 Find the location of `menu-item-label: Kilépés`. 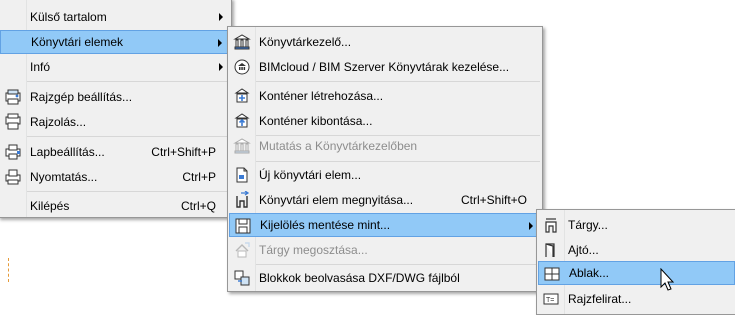

menu-item-label: Kilépés is located at coordinates (50, 206).